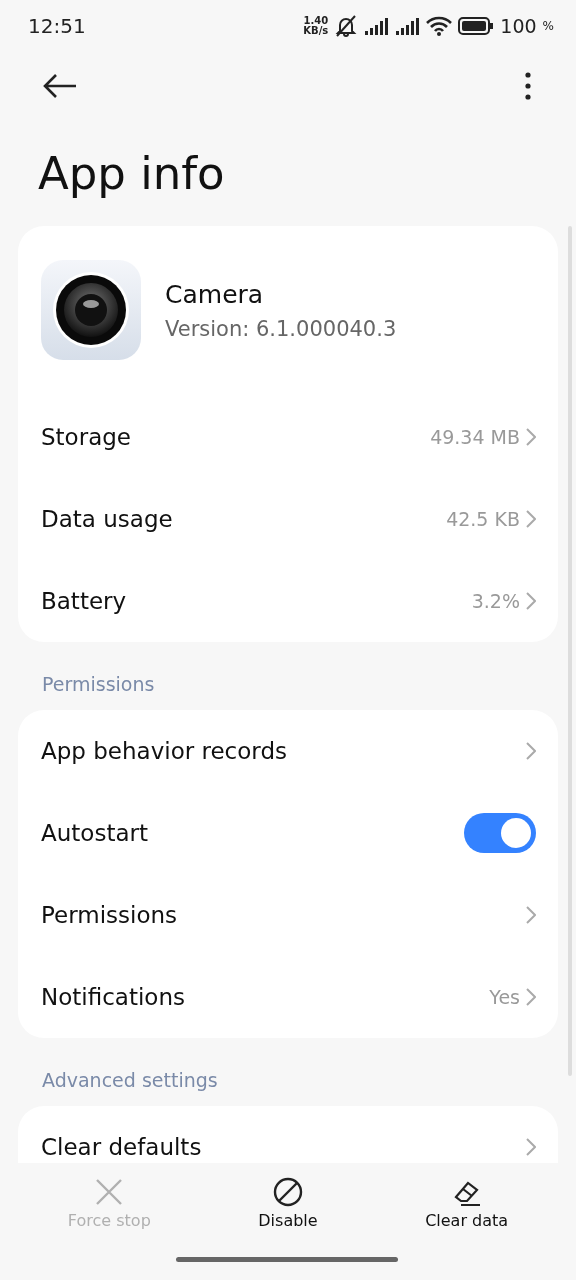 The image size is (576, 1280). Describe the element at coordinates (466, 1203) in the screenshot. I see `clear-data-button: Clear data` at that location.